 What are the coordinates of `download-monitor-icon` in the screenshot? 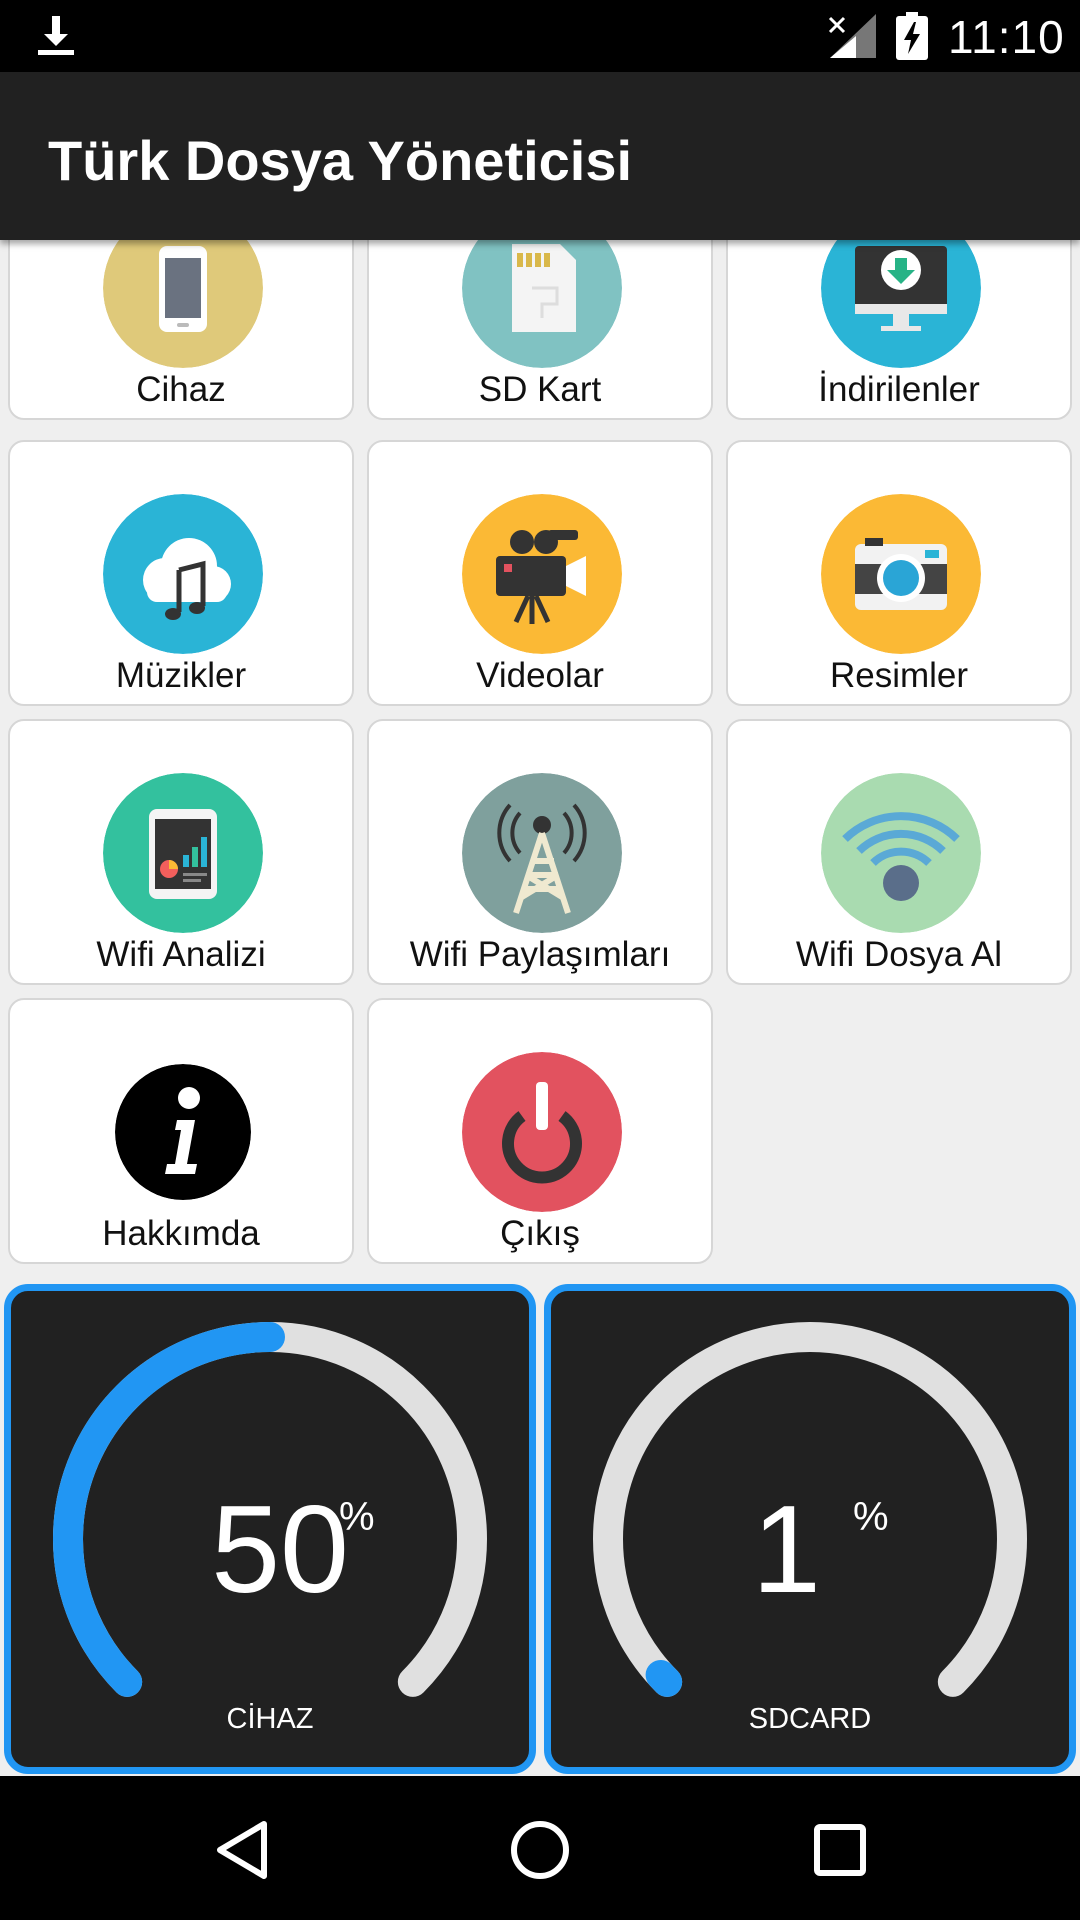 It's located at (901, 304).